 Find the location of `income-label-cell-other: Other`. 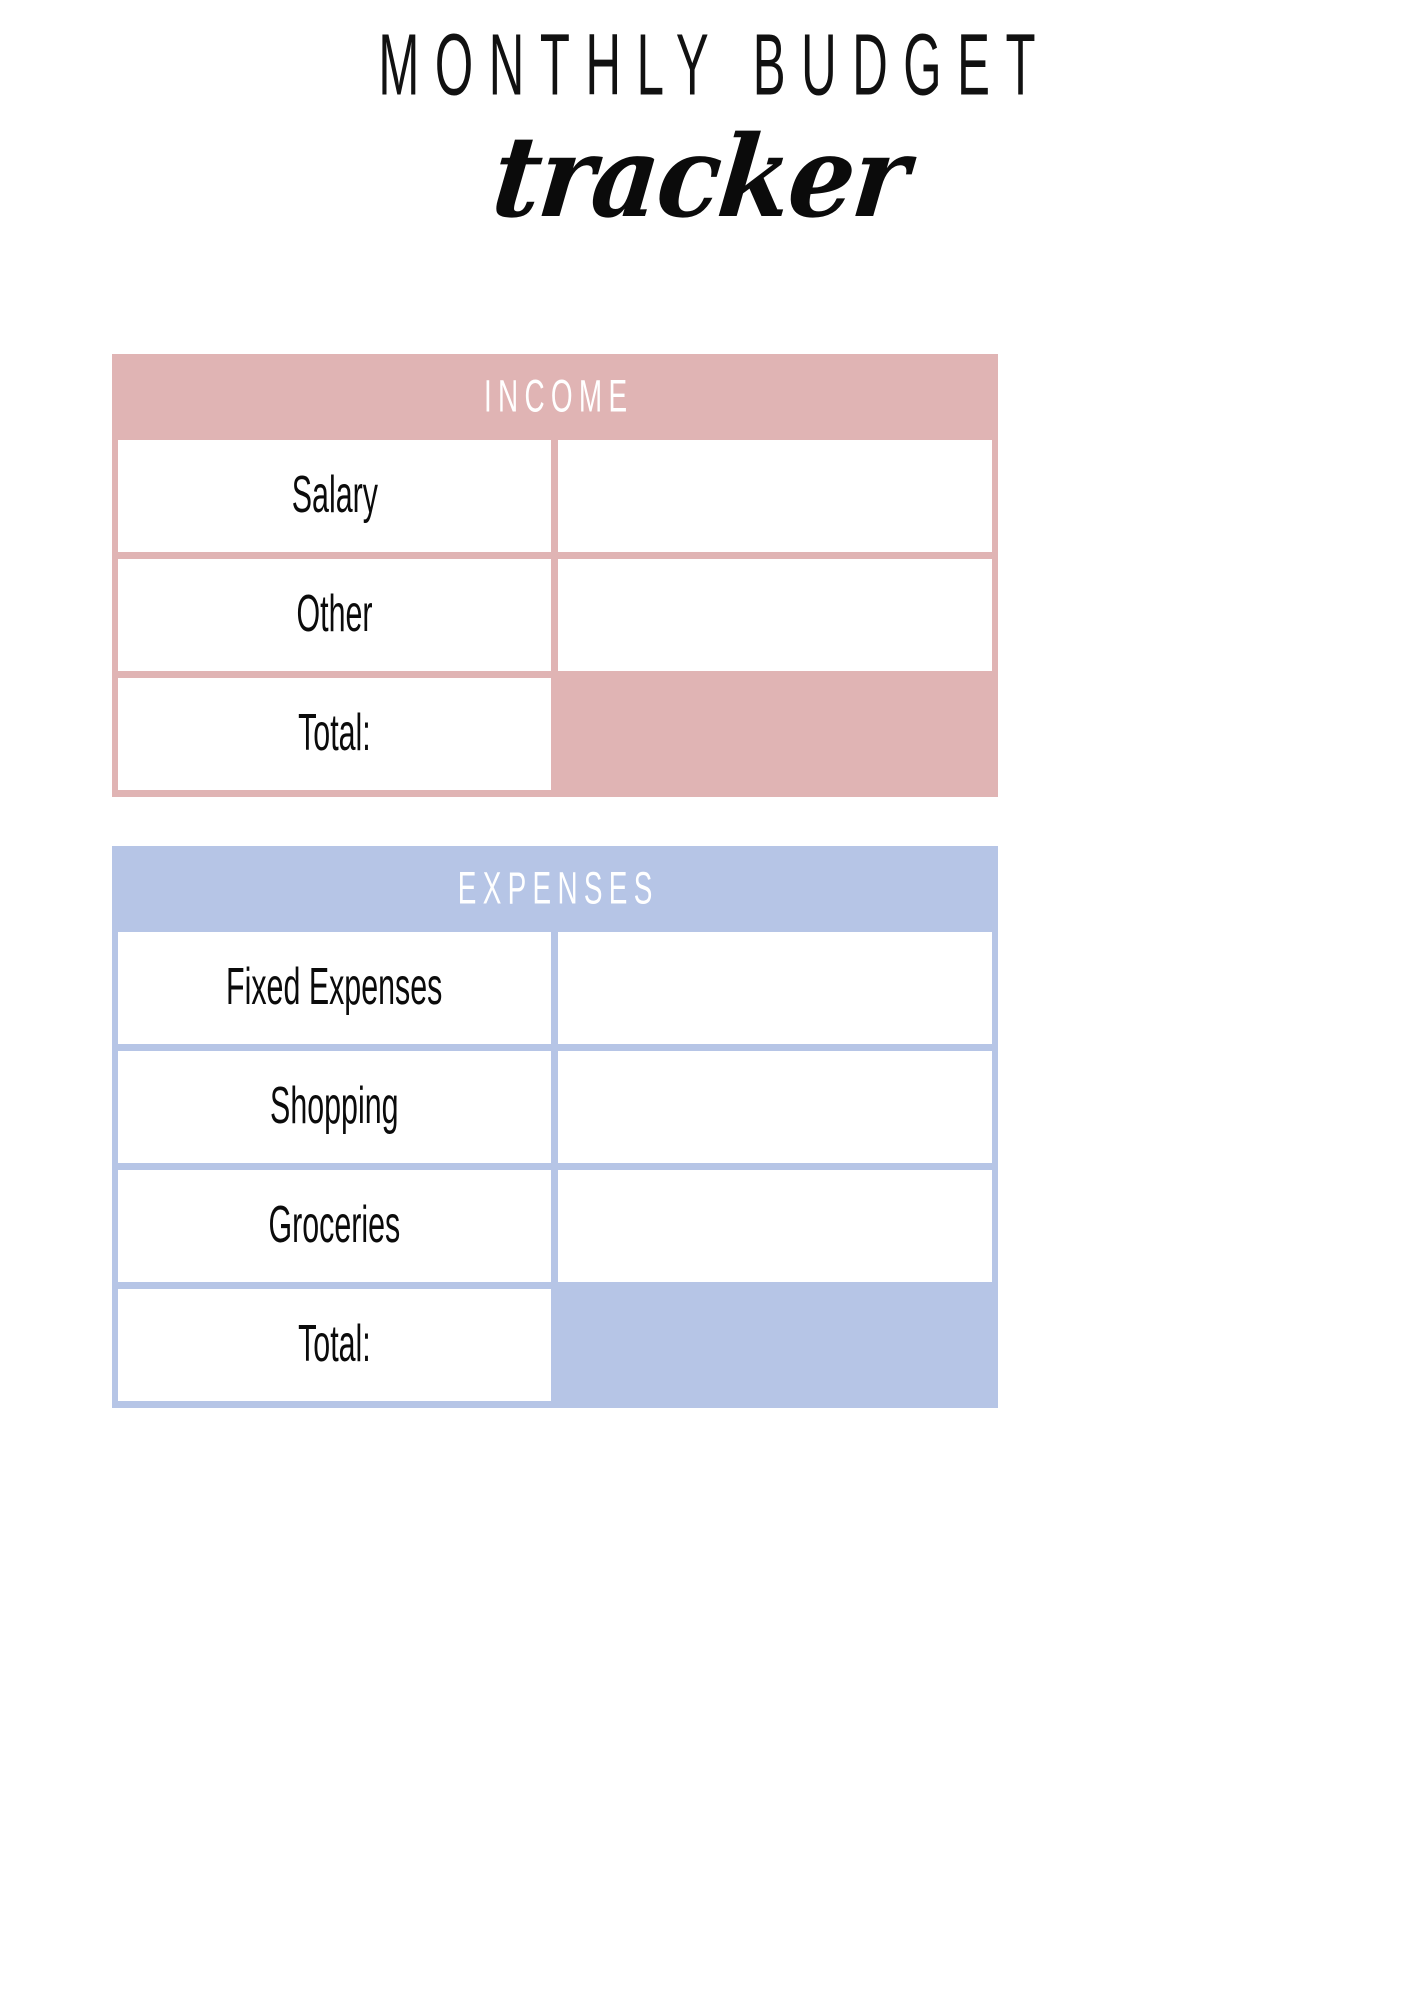

income-label-cell-other: Other is located at coordinates (334, 615).